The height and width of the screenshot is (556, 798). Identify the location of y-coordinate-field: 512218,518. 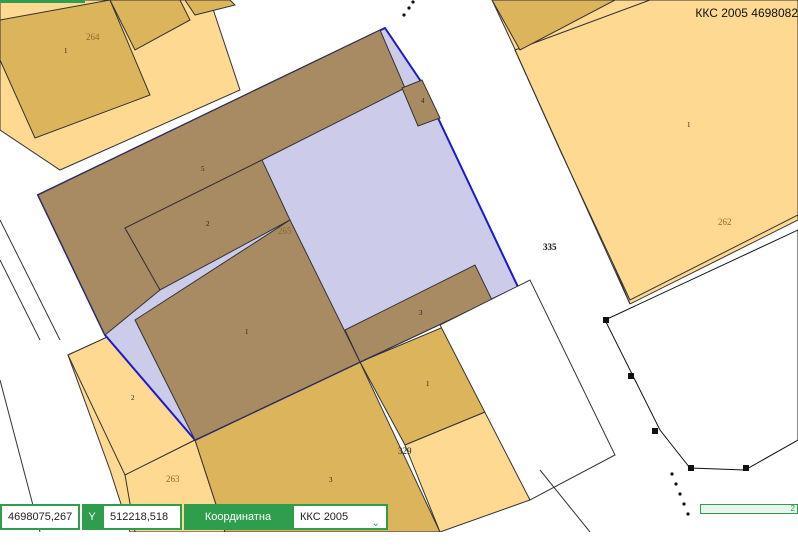
(142, 517).